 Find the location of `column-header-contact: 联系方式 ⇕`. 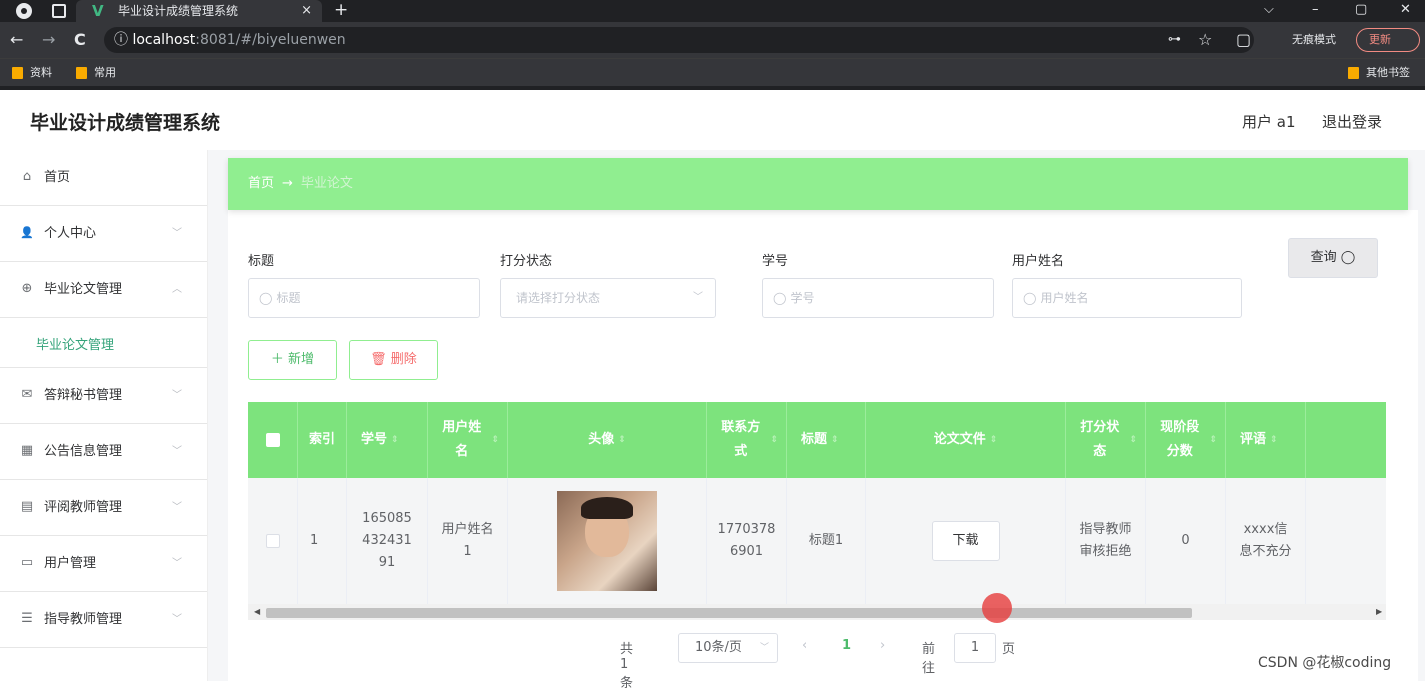

column-header-contact: 联系方式 ⇕ is located at coordinates (747, 440).